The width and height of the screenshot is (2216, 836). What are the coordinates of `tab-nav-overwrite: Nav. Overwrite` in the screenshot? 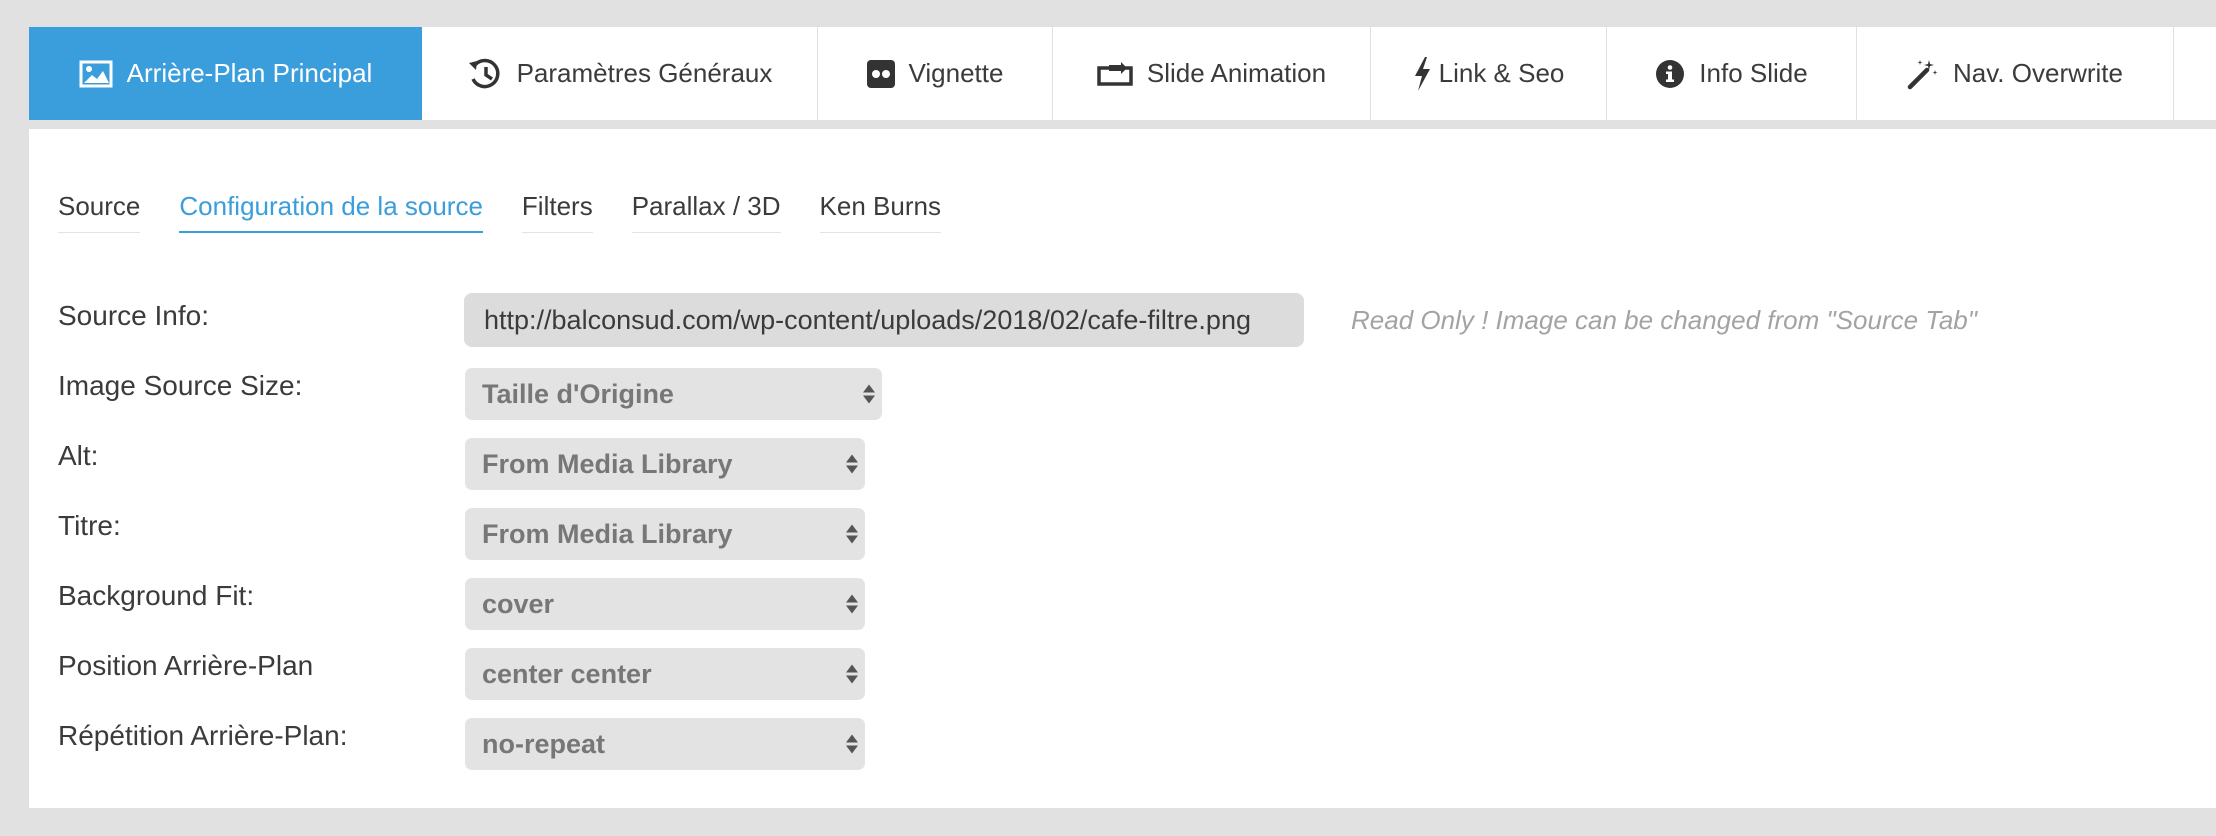 It's located at (2015, 73).